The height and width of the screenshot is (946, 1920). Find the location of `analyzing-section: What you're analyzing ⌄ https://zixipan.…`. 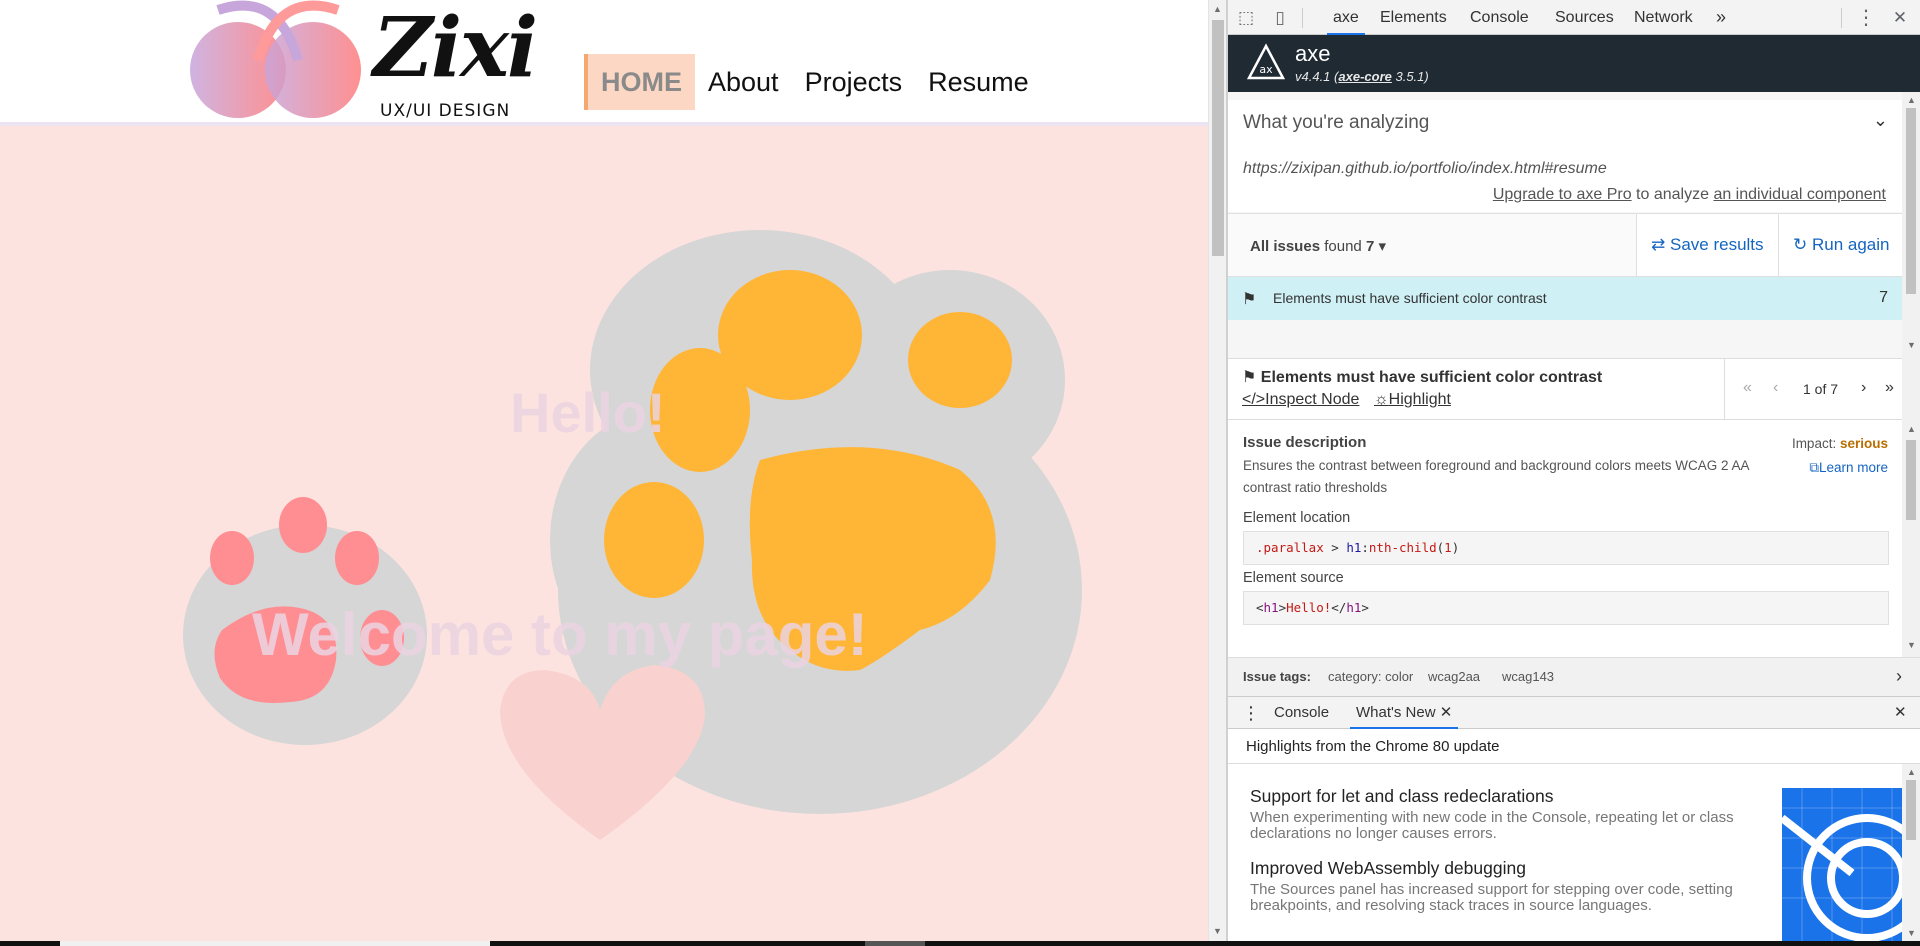

analyzing-section: What you're analyzing ⌄ https://zixipan.… is located at coordinates (1565, 156).